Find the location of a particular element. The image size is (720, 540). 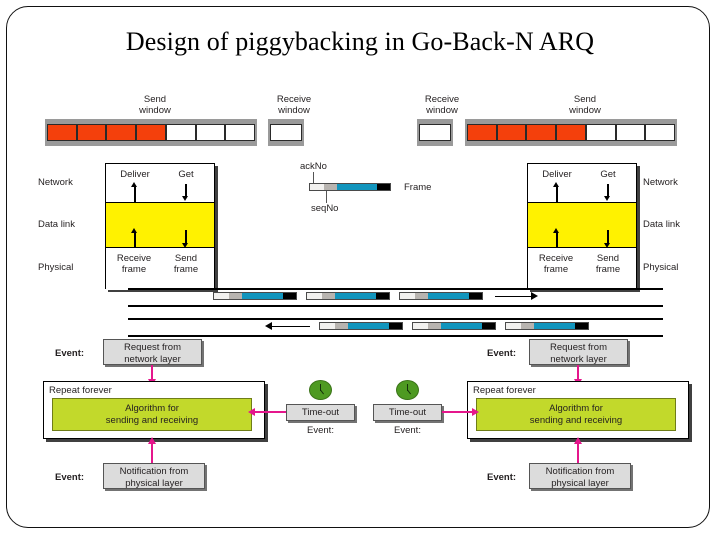

left-protocol-stack: Deliver Get Receive frame Send frame is located at coordinates (160, 226).